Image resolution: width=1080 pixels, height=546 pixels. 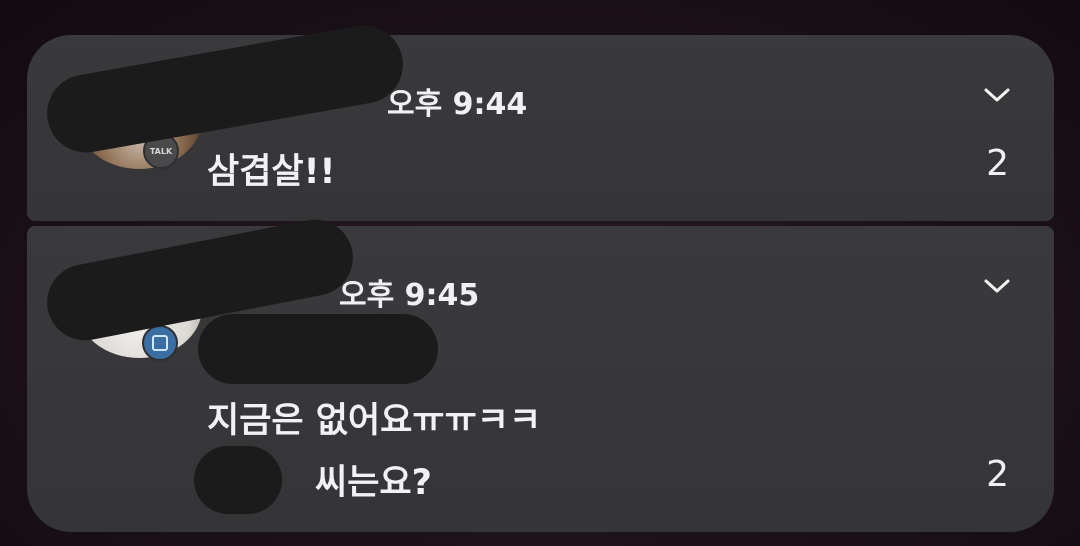 I want to click on app-badge-icon, so click(x=160, y=343).